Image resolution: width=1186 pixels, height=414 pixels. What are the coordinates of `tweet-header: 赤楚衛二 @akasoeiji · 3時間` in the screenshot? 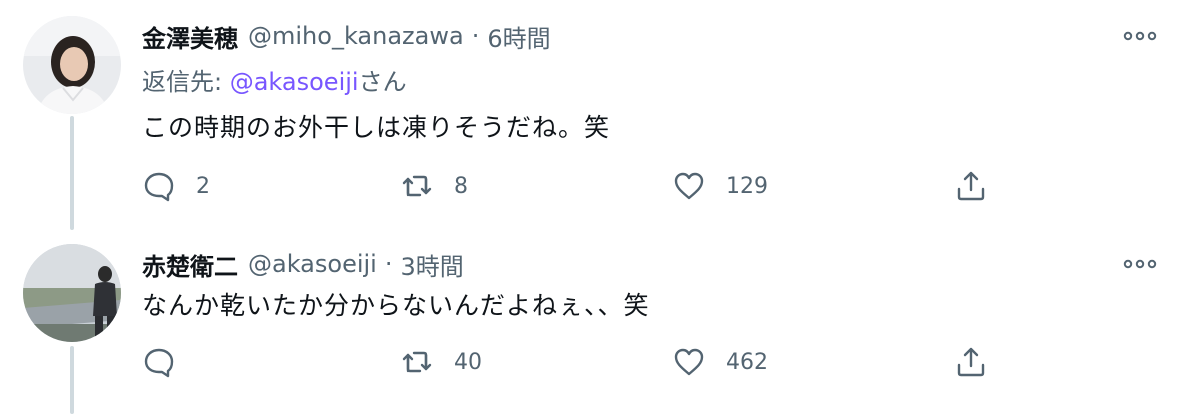 It's located at (303, 264).